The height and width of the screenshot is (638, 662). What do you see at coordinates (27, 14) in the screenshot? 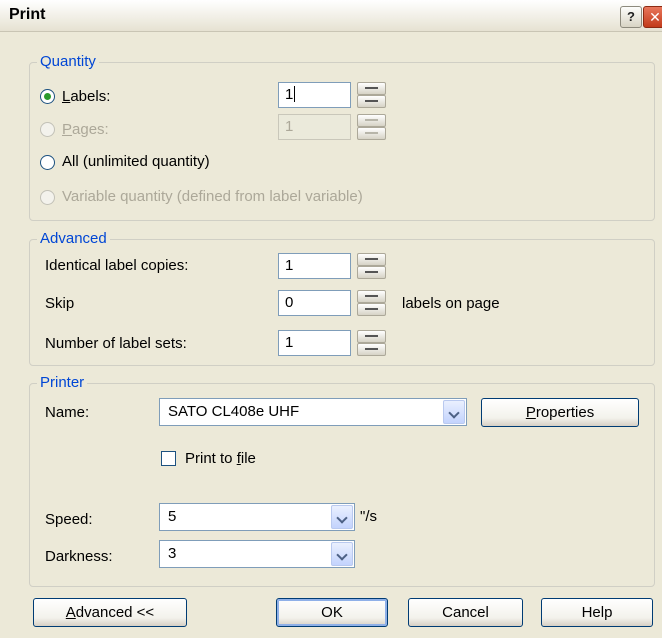
I see `window-title: Print` at bounding box center [27, 14].